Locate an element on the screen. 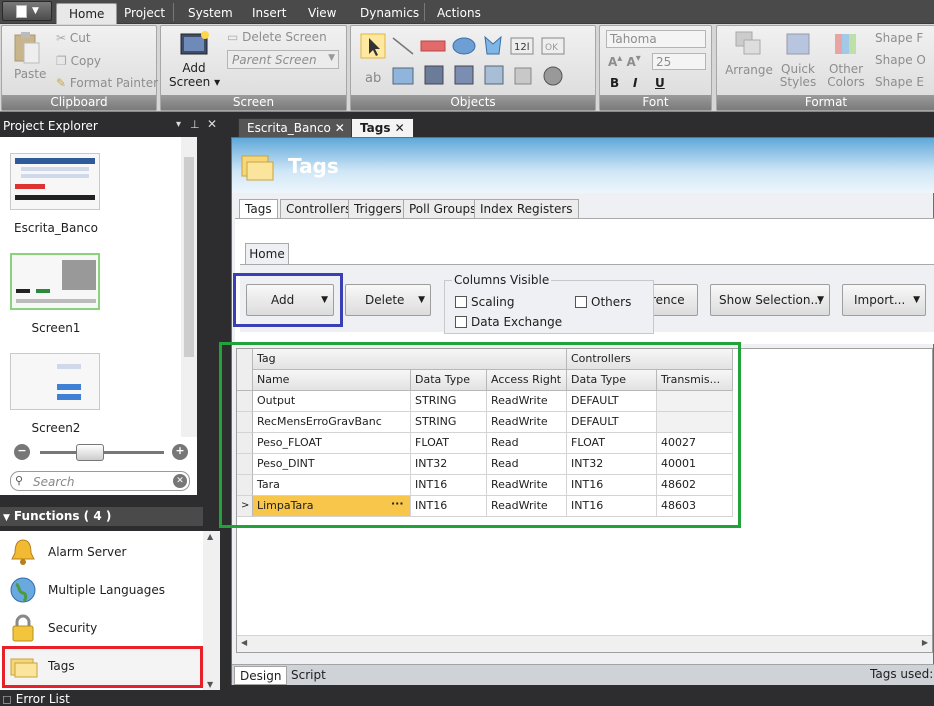  search-placeholder: Search is located at coordinates (54, 482).